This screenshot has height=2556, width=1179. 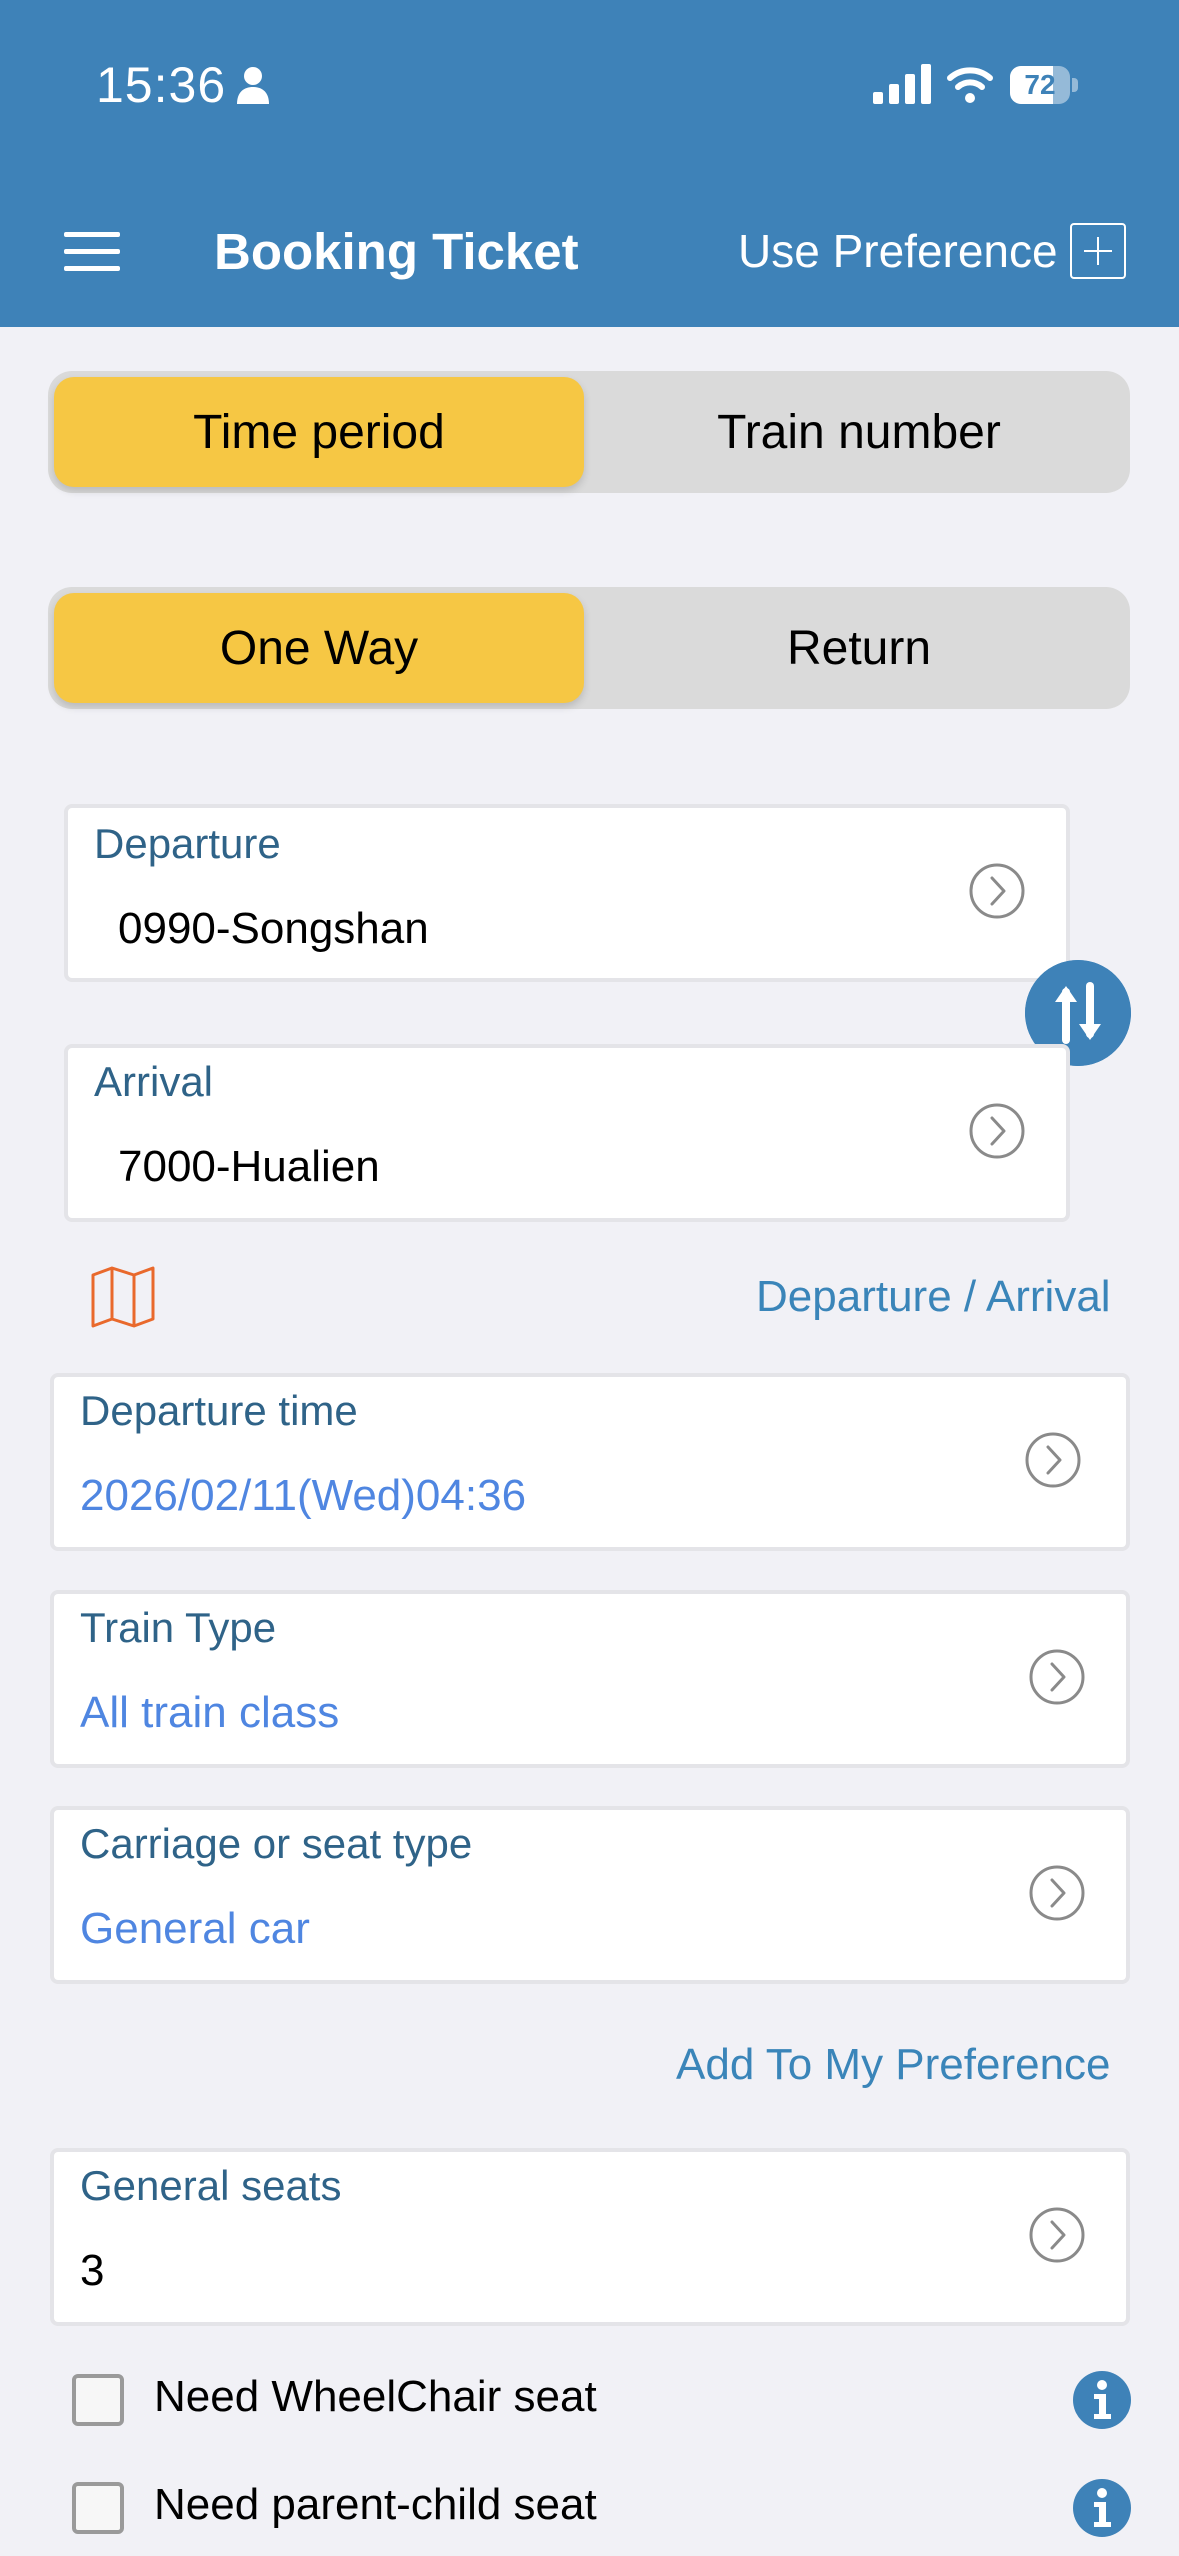 I want to click on search-mode-segmented-control: Time period Train number, so click(x=589, y=432).